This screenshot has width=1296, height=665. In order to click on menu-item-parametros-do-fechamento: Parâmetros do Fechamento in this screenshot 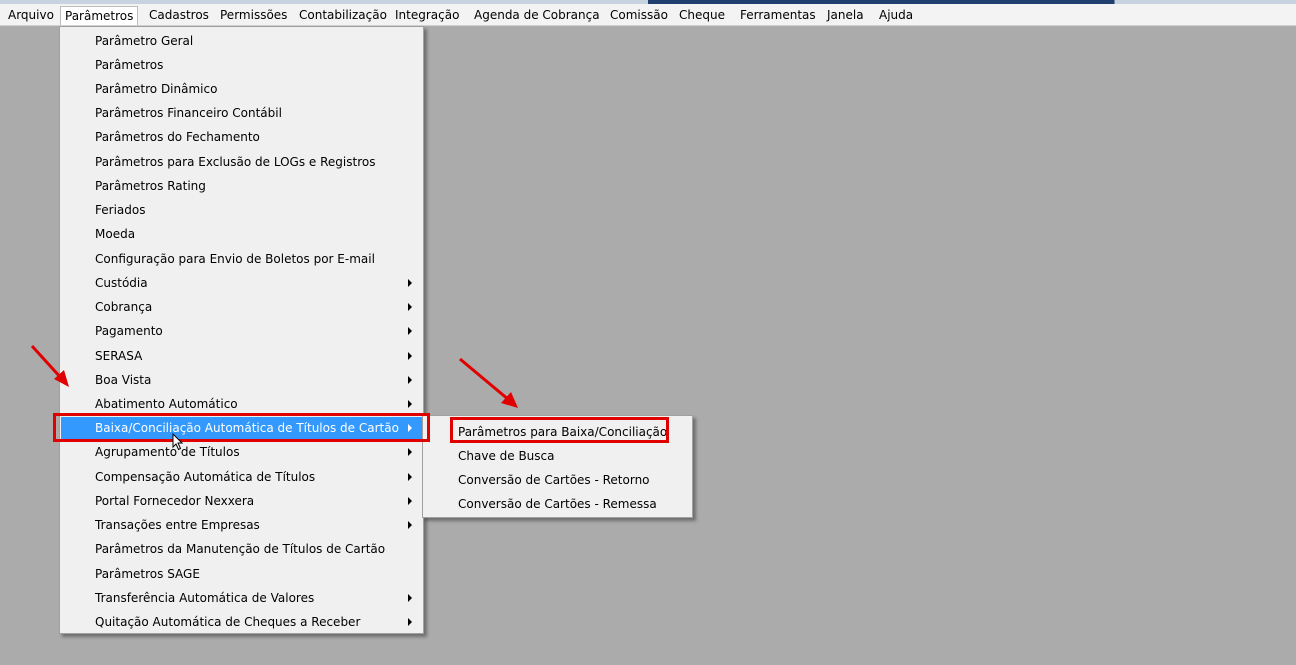, I will do `click(241, 137)`.